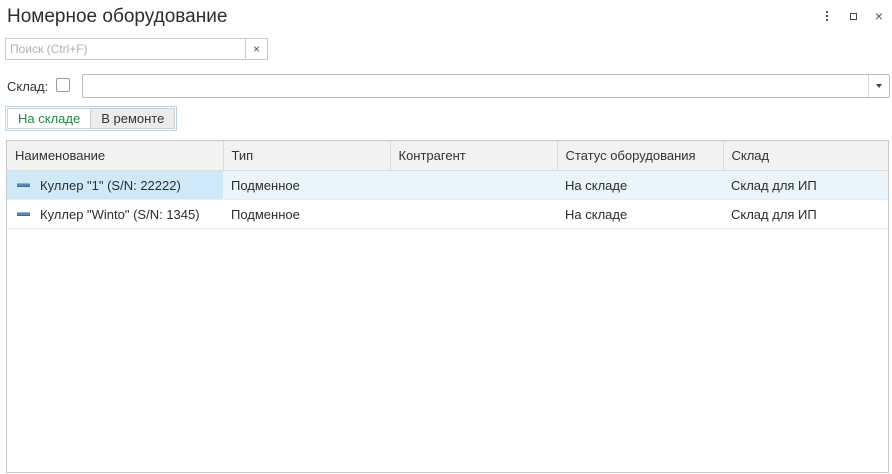 The image size is (892, 474). What do you see at coordinates (805, 156) in the screenshot?
I see `column-header-warehouse: Склад` at bounding box center [805, 156].